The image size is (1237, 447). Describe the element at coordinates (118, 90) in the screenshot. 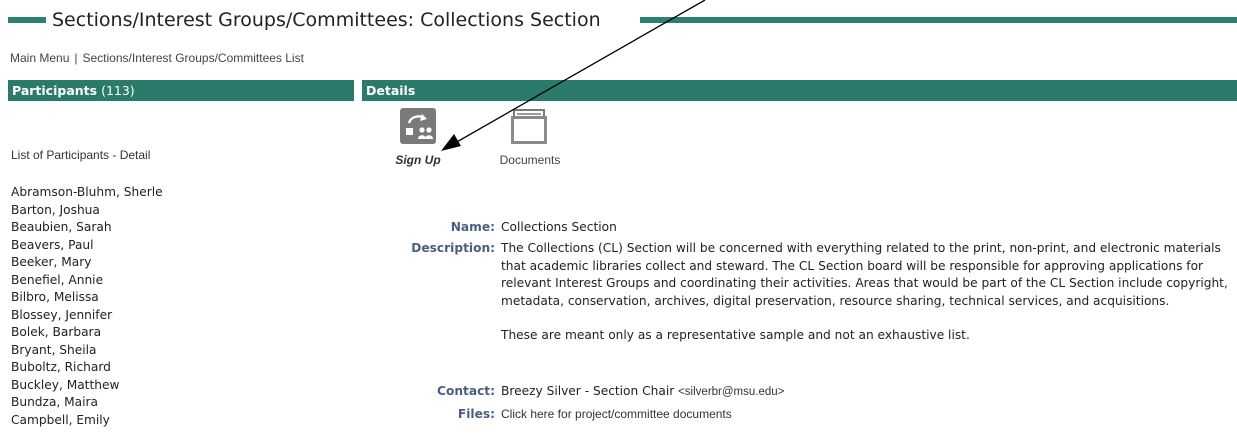

I see `participants-count: (113)` at that location.